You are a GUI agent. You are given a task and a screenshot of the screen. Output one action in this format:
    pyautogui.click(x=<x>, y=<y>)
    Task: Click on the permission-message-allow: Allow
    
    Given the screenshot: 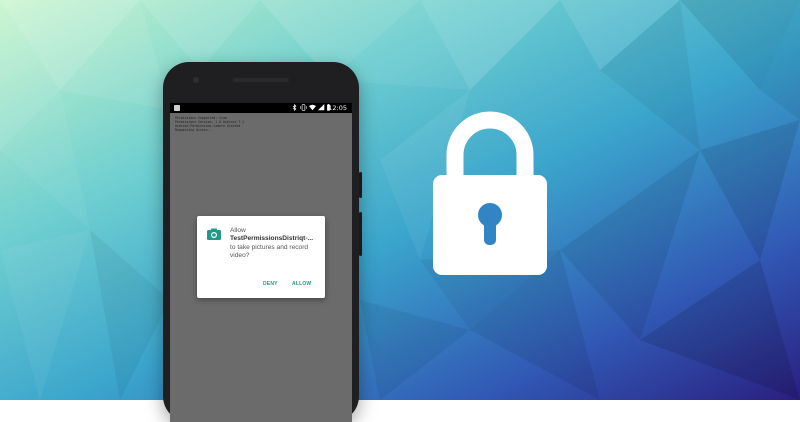 What is the action you would take?
    pyautogui.click(x=238, y=230)
    